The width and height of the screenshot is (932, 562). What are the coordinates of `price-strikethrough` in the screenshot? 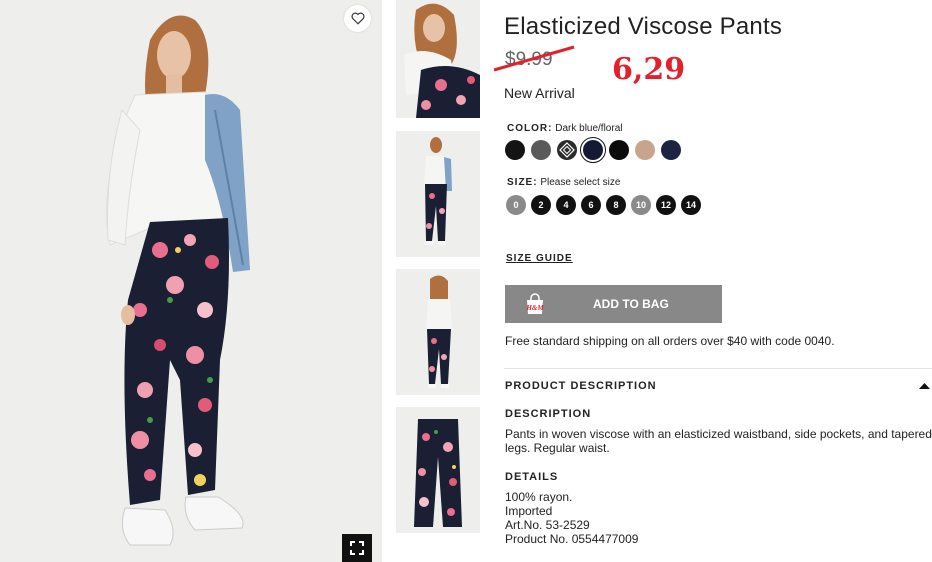 It's located at (534, 58).